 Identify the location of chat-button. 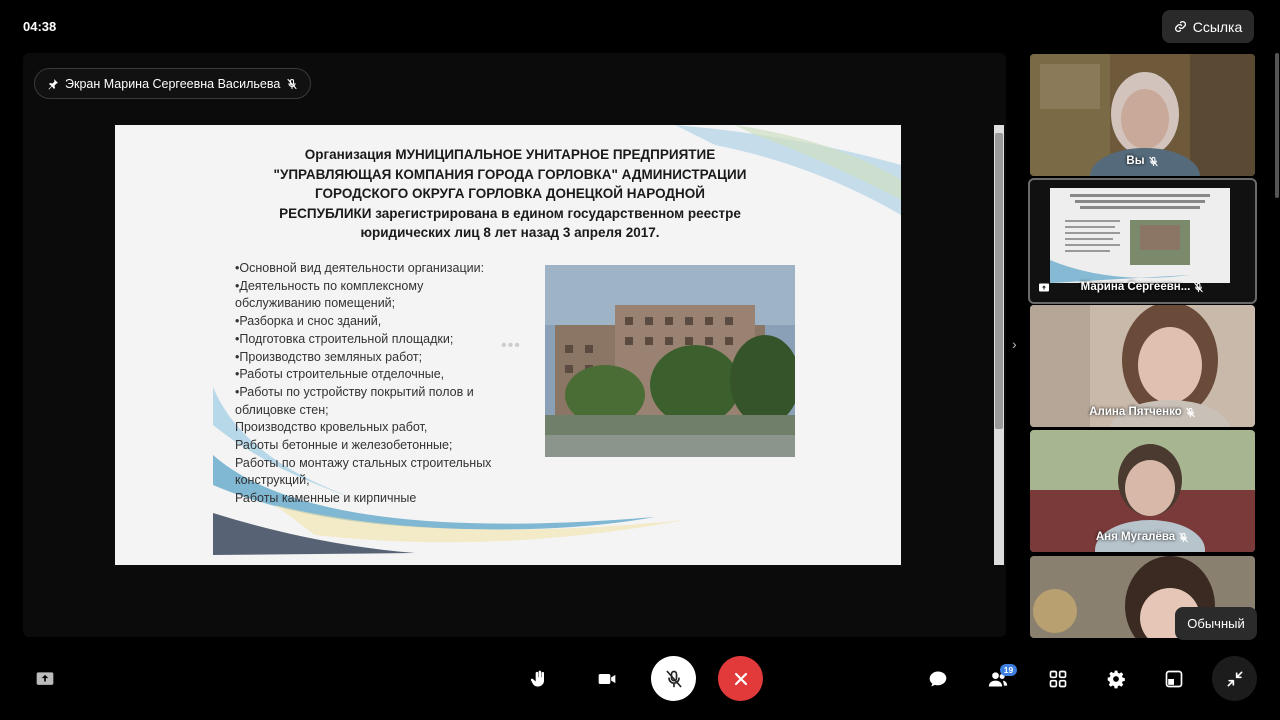
(938, 679).